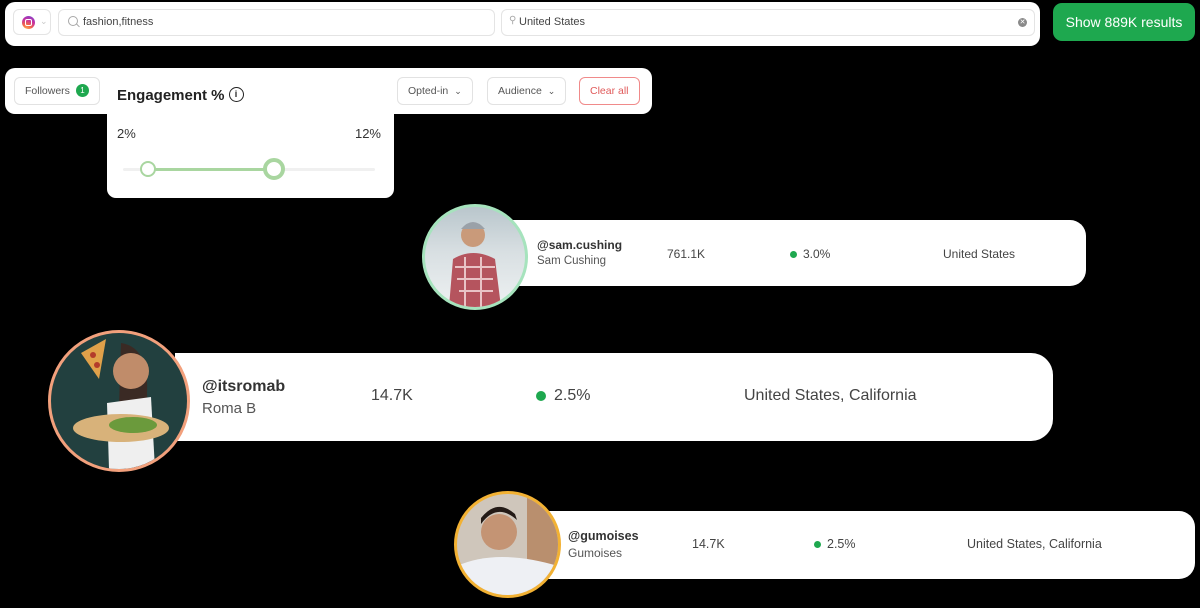 This screenshot has height=608, width=1200. Describe the element at coordinates (1022, 22) in the screenshot. I see `clear-location-icon: ✕` at that location.